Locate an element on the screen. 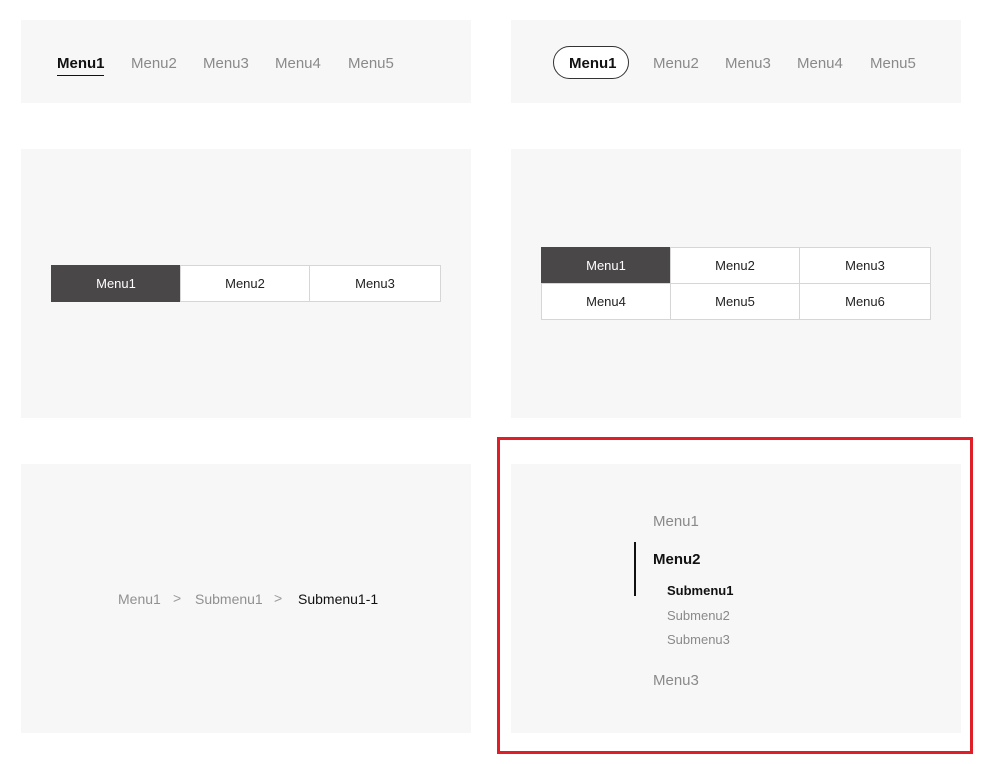 The height and width of the screenshot is (764, 1004). segment-menu1: Menu1 is located at coordinates (116, 283).